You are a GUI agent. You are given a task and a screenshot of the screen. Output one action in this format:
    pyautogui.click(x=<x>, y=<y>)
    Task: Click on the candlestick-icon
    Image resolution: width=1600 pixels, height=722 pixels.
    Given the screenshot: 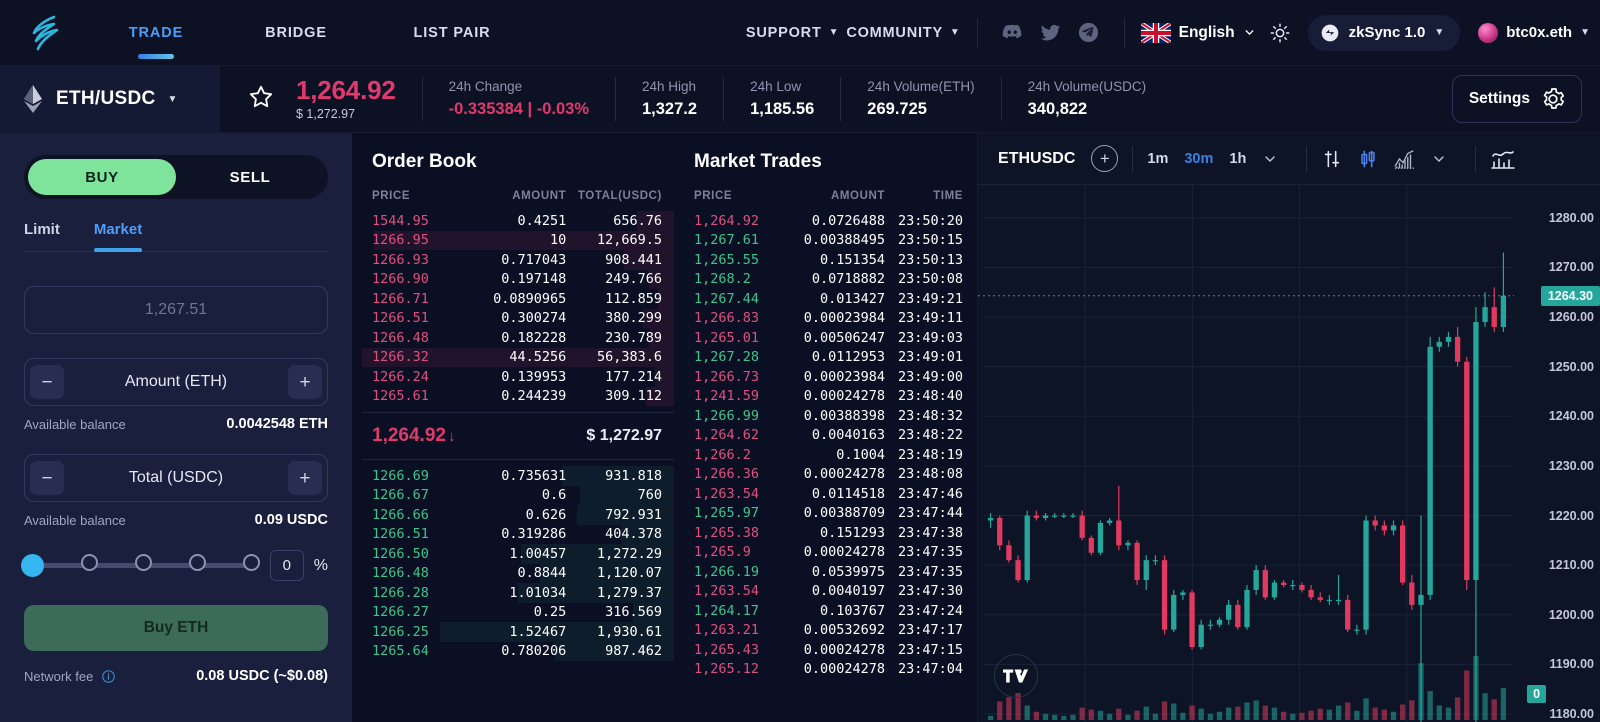 What is the action you would take?
    pyautogui.click(x=1368, y=159)
    